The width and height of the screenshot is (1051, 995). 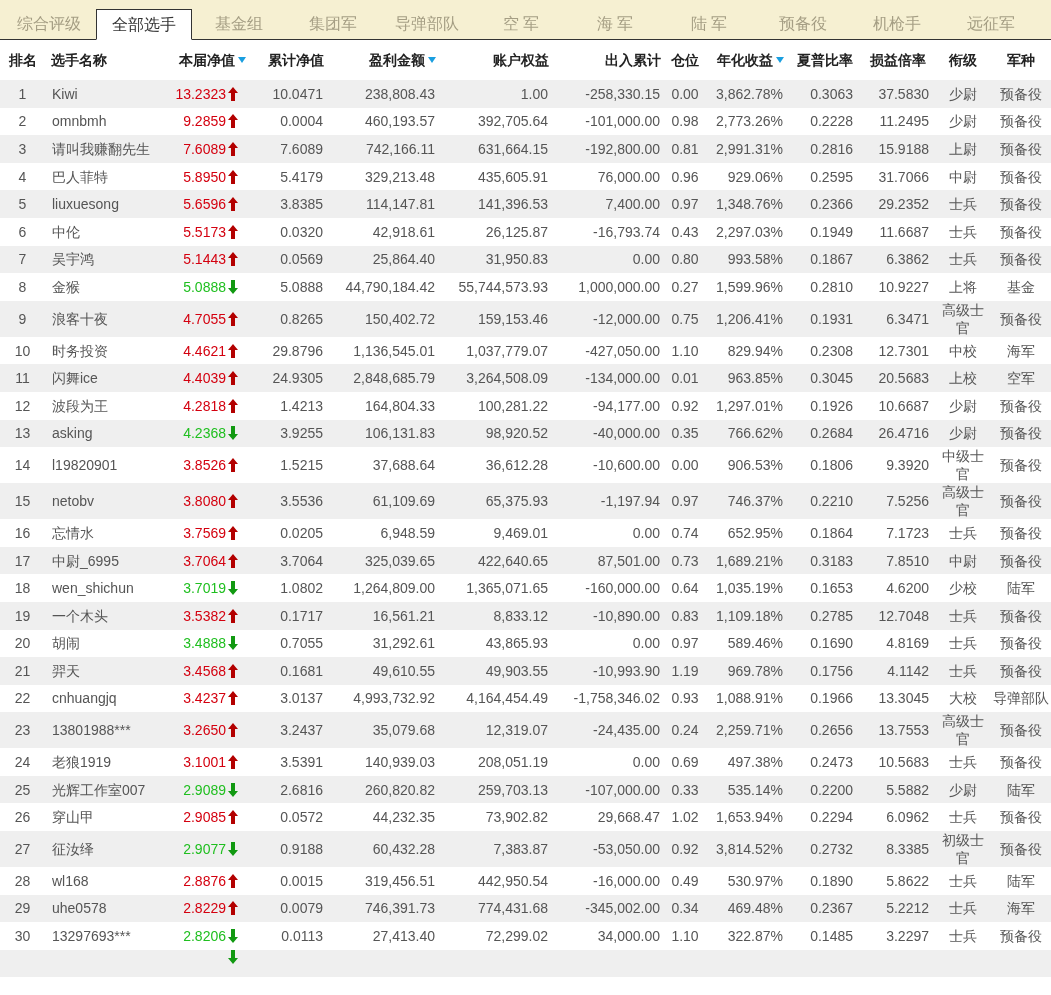 What do you see at coordinates (831, 817) in the screenshot?
I see `sharpe-ratio: 0.2294` at bounding box center [831, 817].